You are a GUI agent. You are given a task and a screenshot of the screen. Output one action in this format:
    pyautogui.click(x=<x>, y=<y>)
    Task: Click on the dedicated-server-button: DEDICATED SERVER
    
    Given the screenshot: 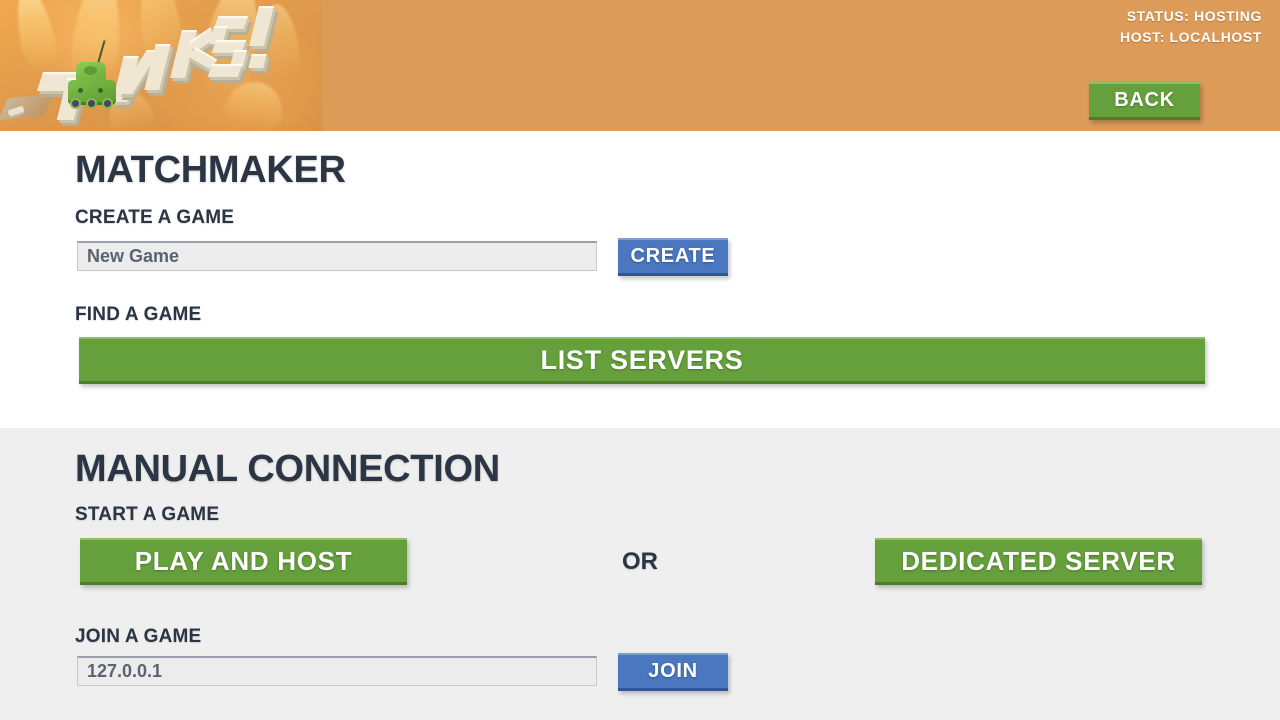 What is the action you would take?
    pyautogui.click(x=1038, y=561)
    